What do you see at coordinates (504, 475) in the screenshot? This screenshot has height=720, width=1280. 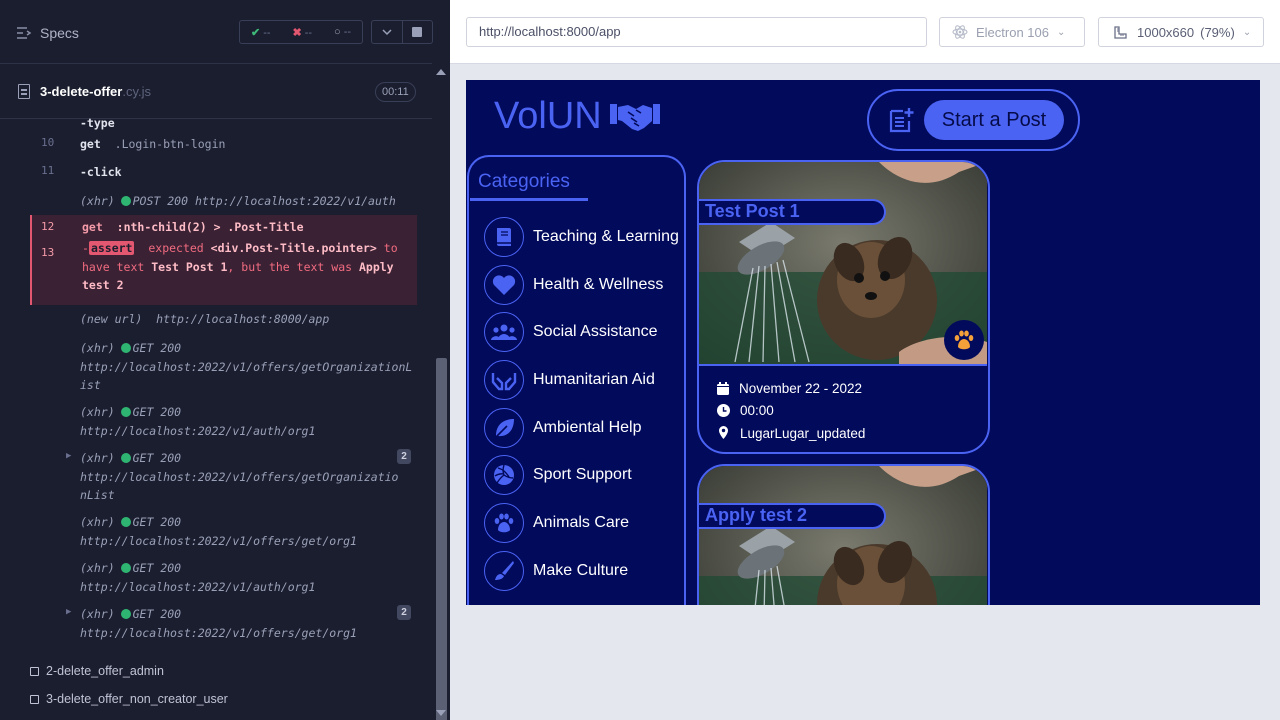 I see `volleyball-icon` at bounding box center [504, 475].